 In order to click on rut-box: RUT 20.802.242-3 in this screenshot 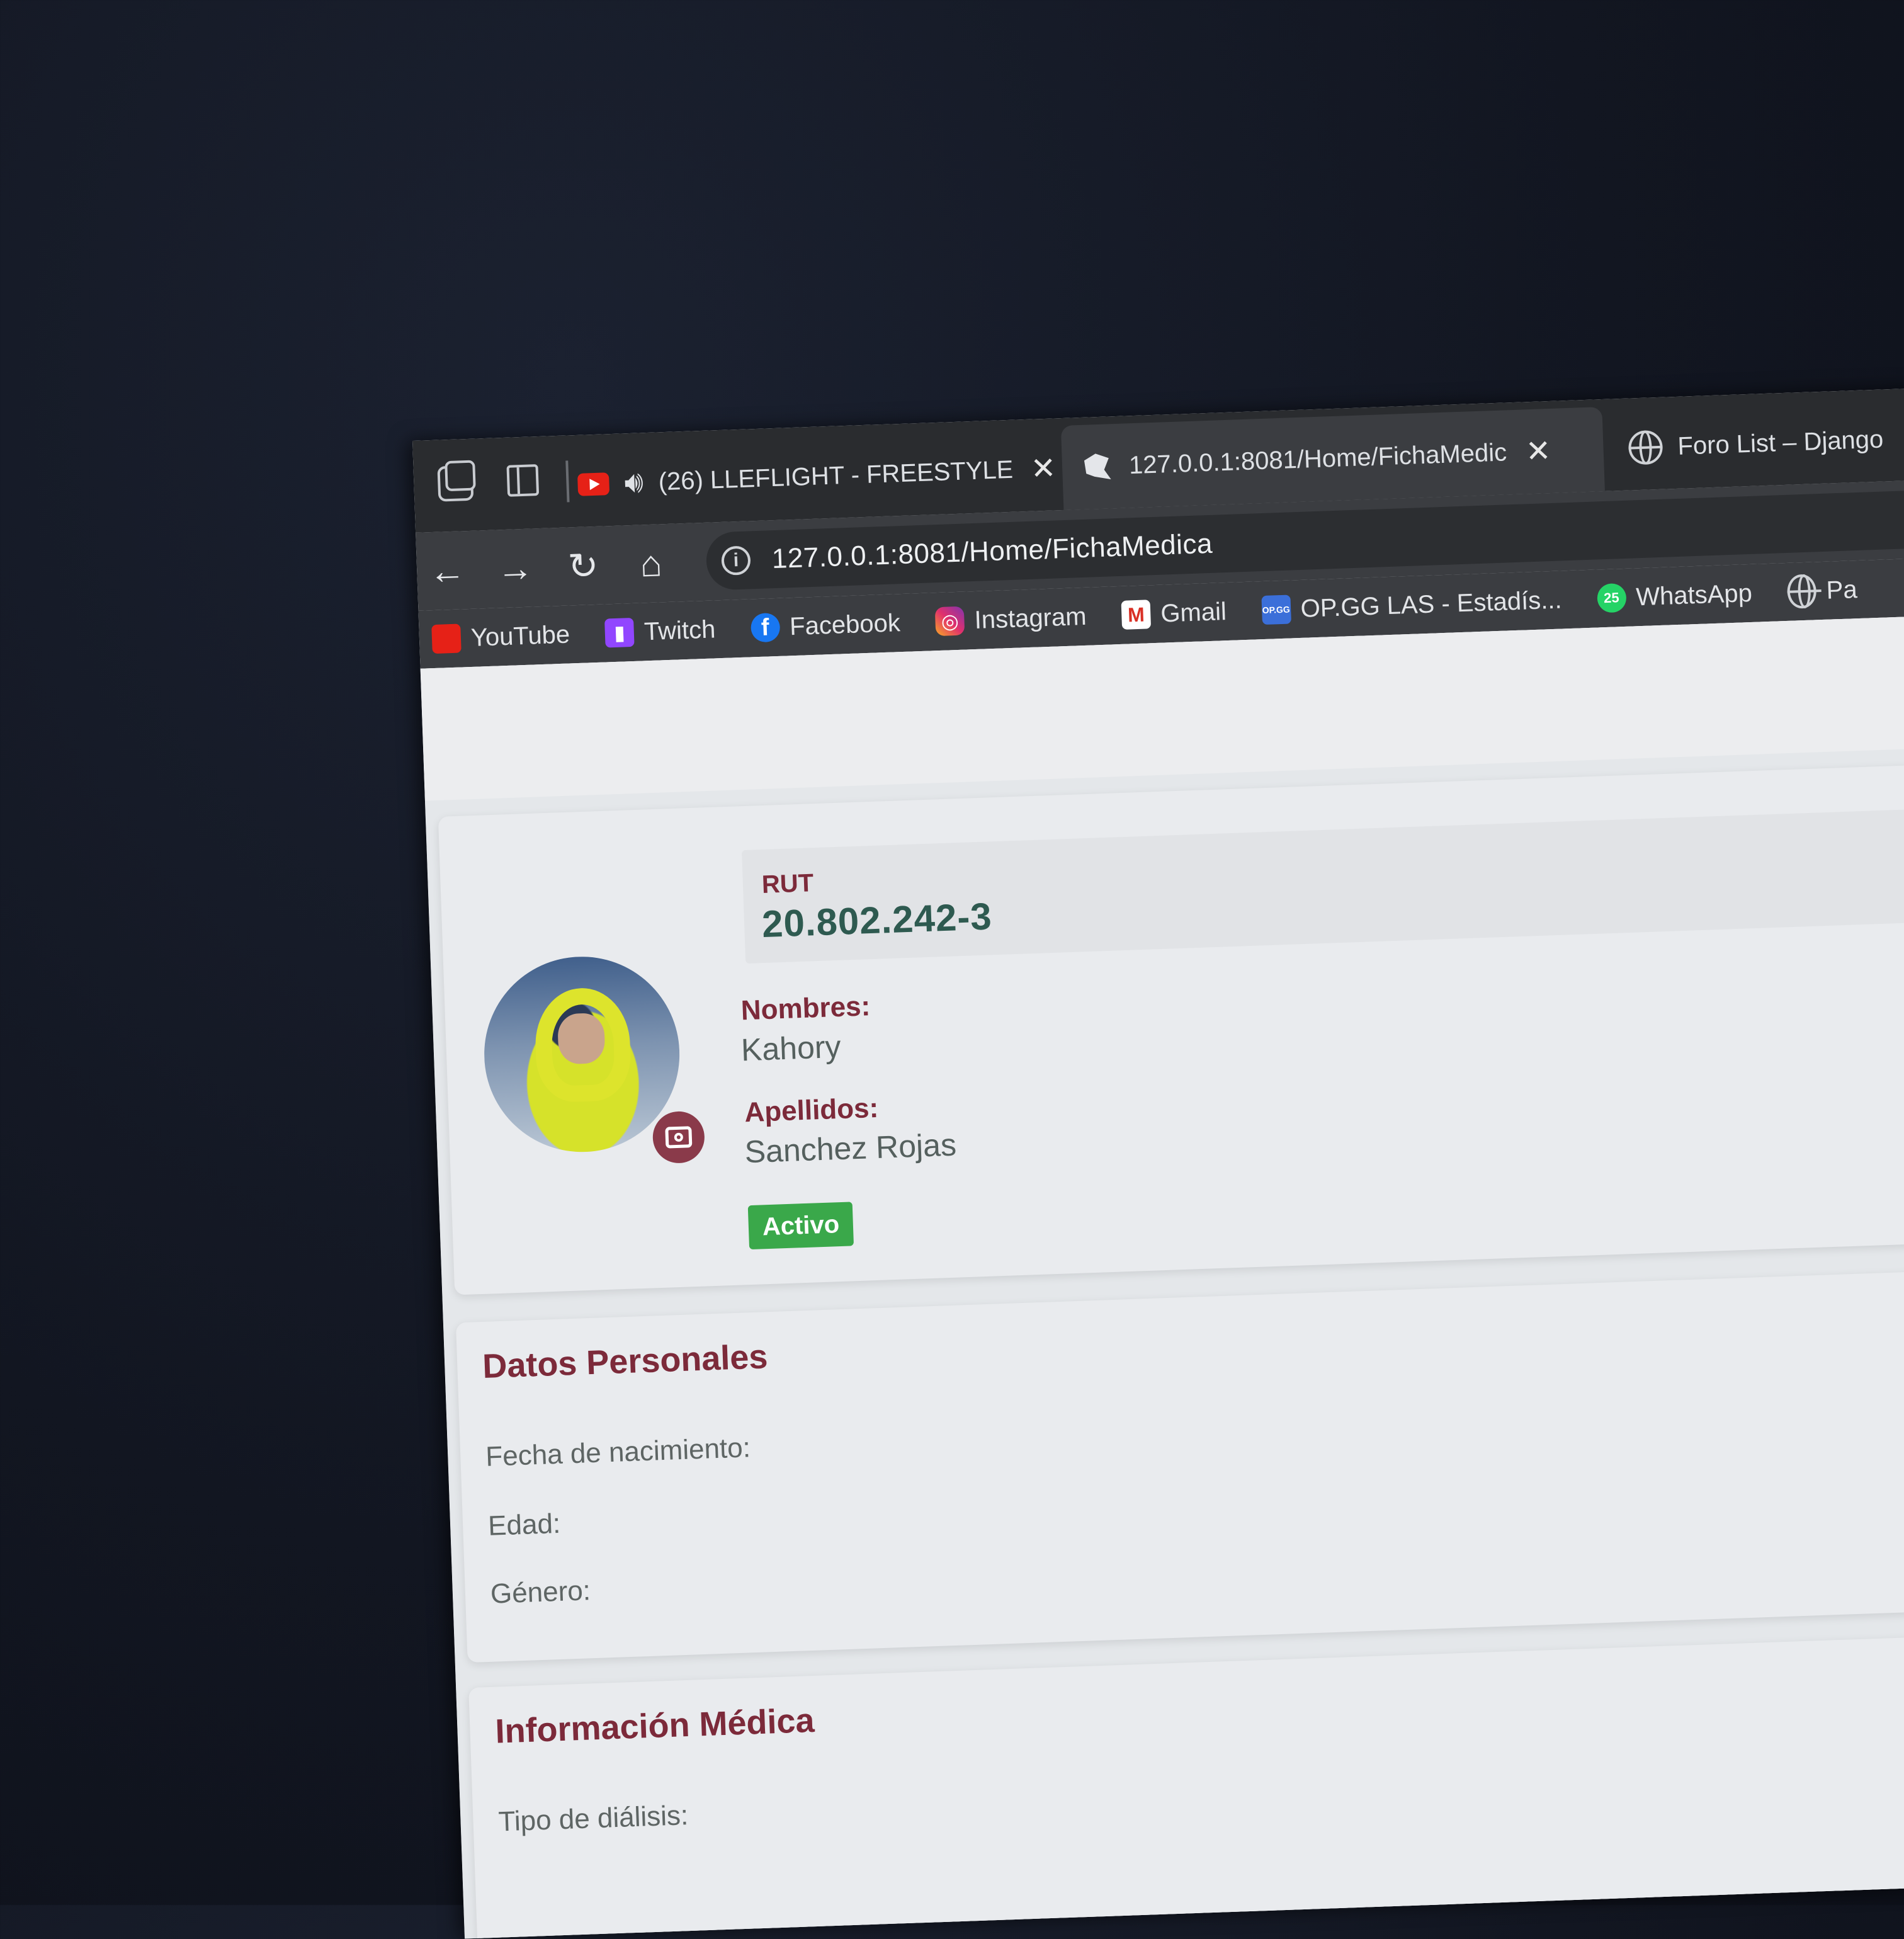, I will do `click(1323, 885)`.